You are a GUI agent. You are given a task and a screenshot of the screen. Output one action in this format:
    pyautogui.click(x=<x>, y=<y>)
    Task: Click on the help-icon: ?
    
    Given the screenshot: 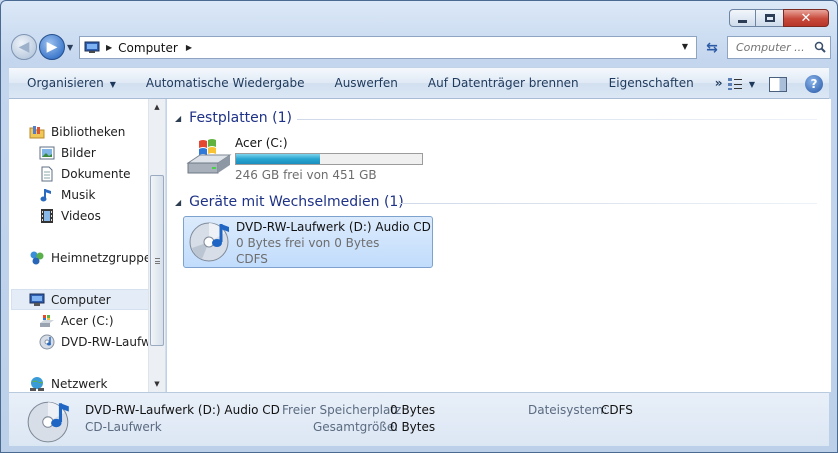 What is the action you would take?
    pyautogui.click(x=814, y=84)
    